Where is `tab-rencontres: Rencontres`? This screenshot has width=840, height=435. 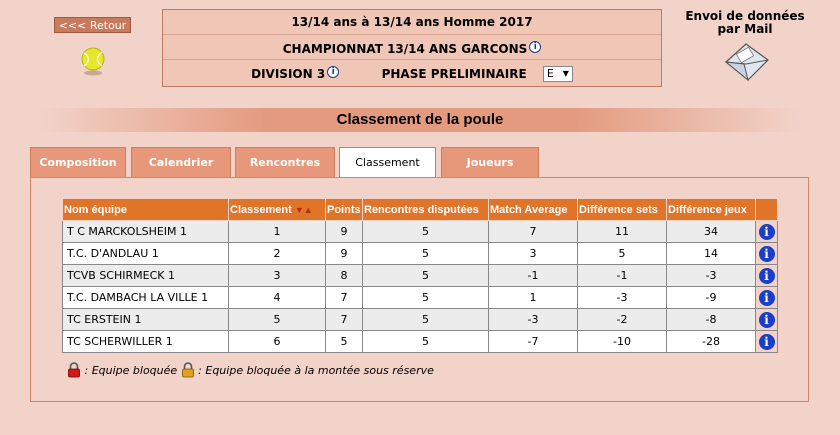
tab-rencontres: Rencontres is located at coordinates (285, 162).